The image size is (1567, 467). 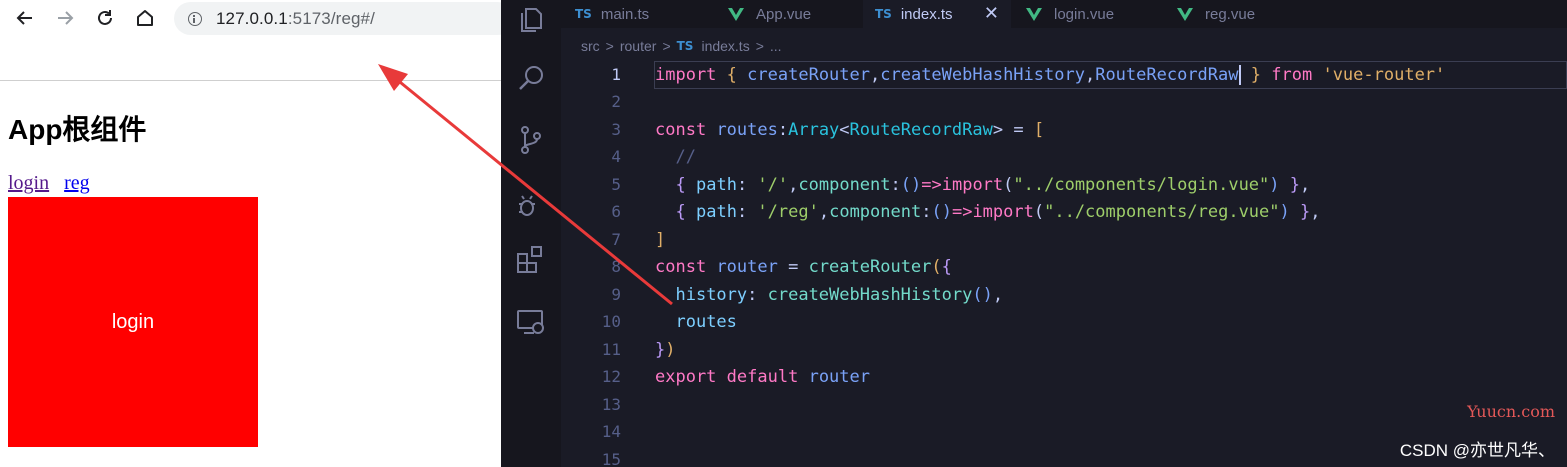 I want to click on line-number: 5, so click(x=616, y=184).